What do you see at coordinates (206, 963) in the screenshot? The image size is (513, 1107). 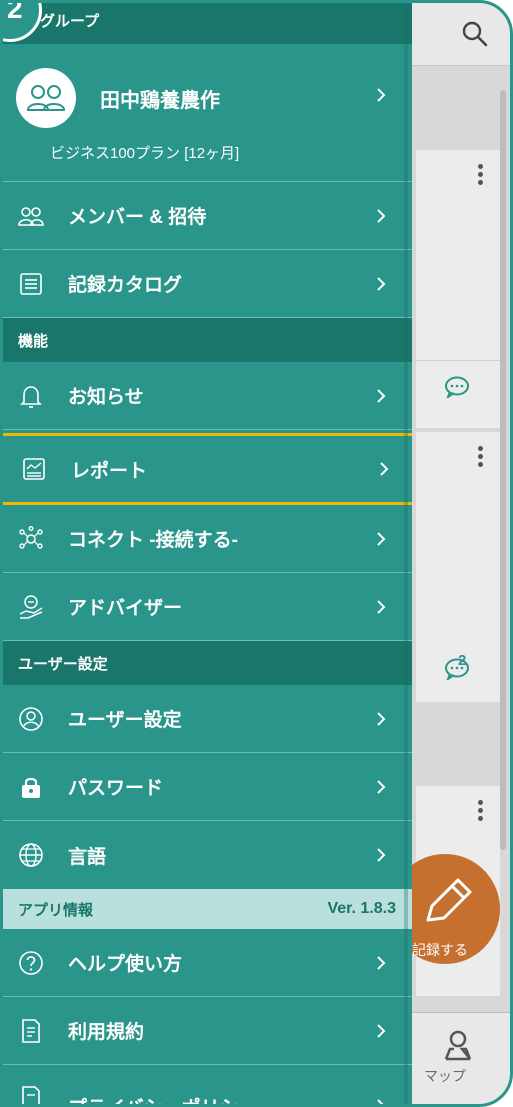 I see `menu-item-help: ヘルプ使い方` at bounding box center [206, 963].